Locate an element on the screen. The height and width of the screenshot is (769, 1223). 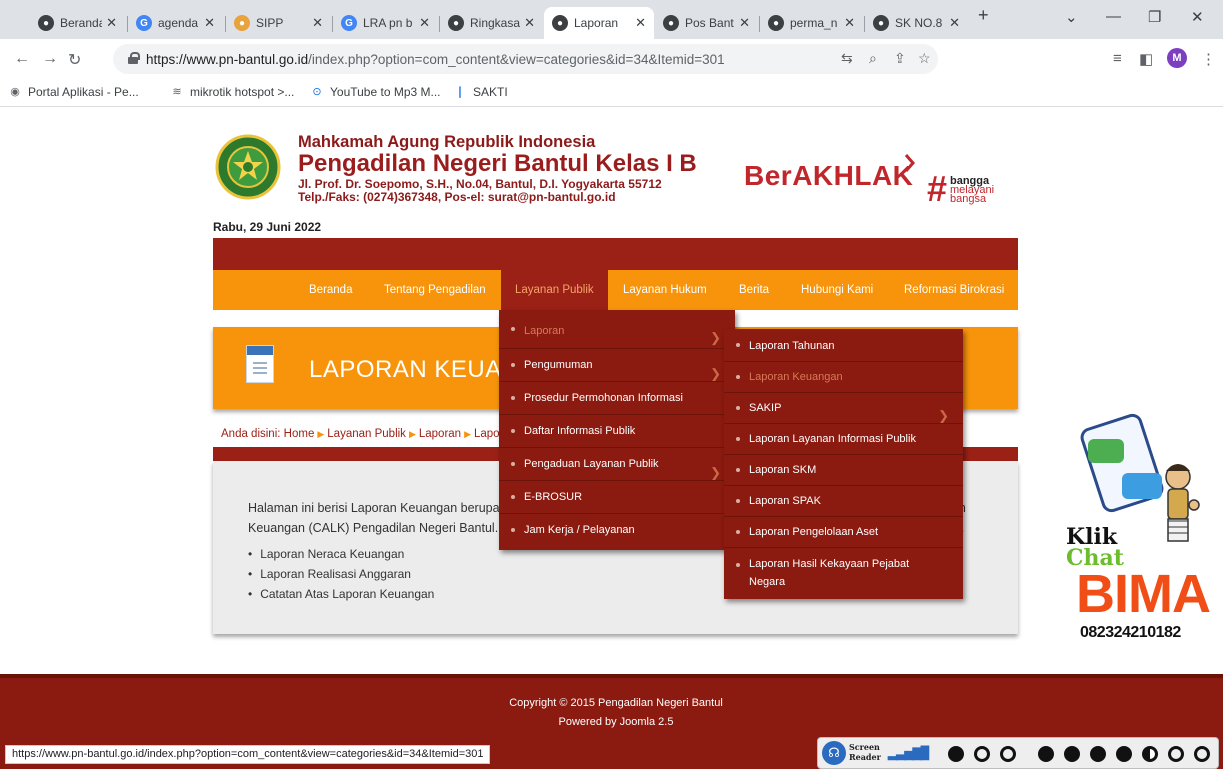
menu-item-laporan-spak: Laporan SPAK is located at coordinates (843, 500).